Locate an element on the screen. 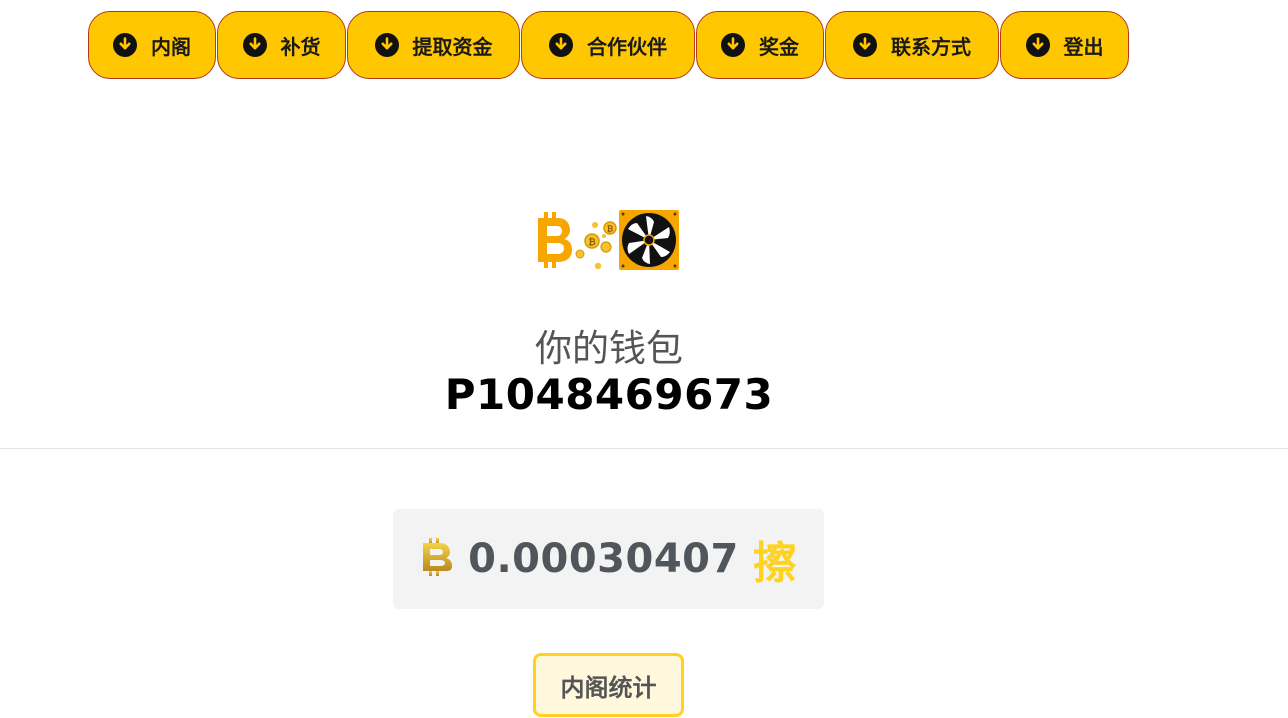  nav-cabinet-button: 内阁 is located at coordinates (152, 45).